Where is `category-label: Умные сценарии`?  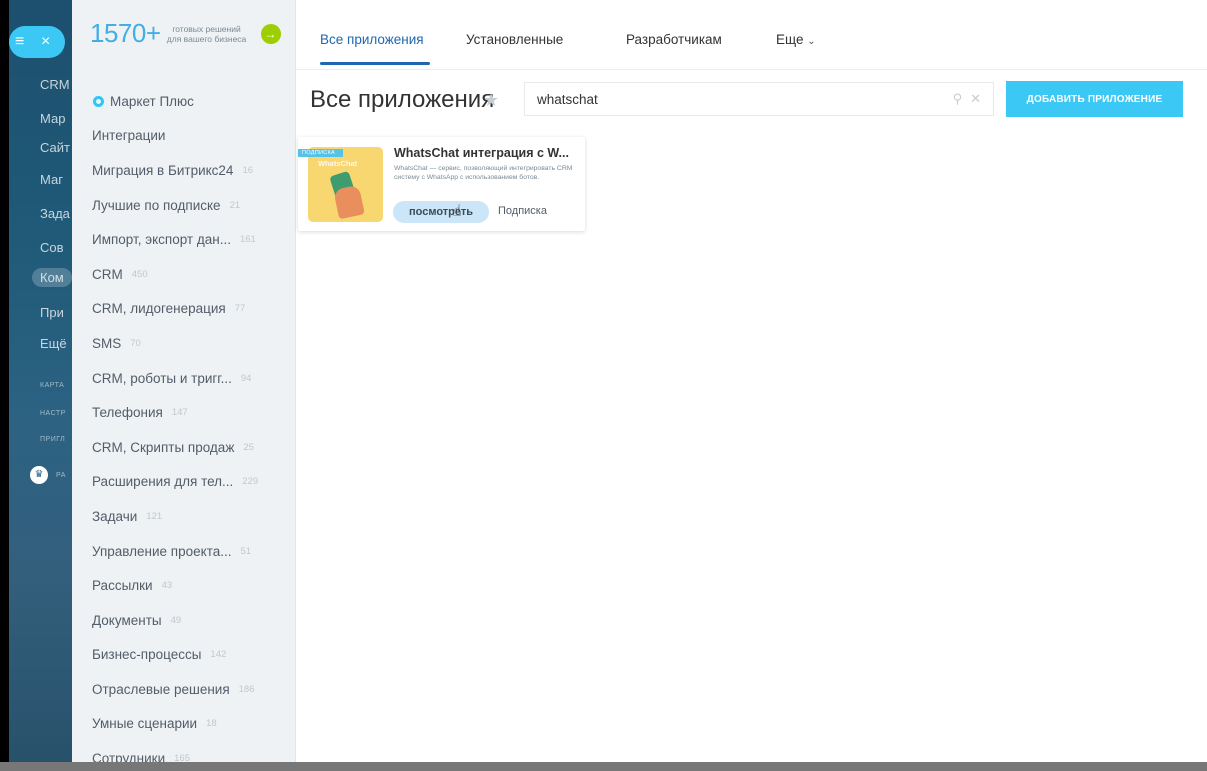
category-label: Умные сценарии is located at coordinates (145, 724).